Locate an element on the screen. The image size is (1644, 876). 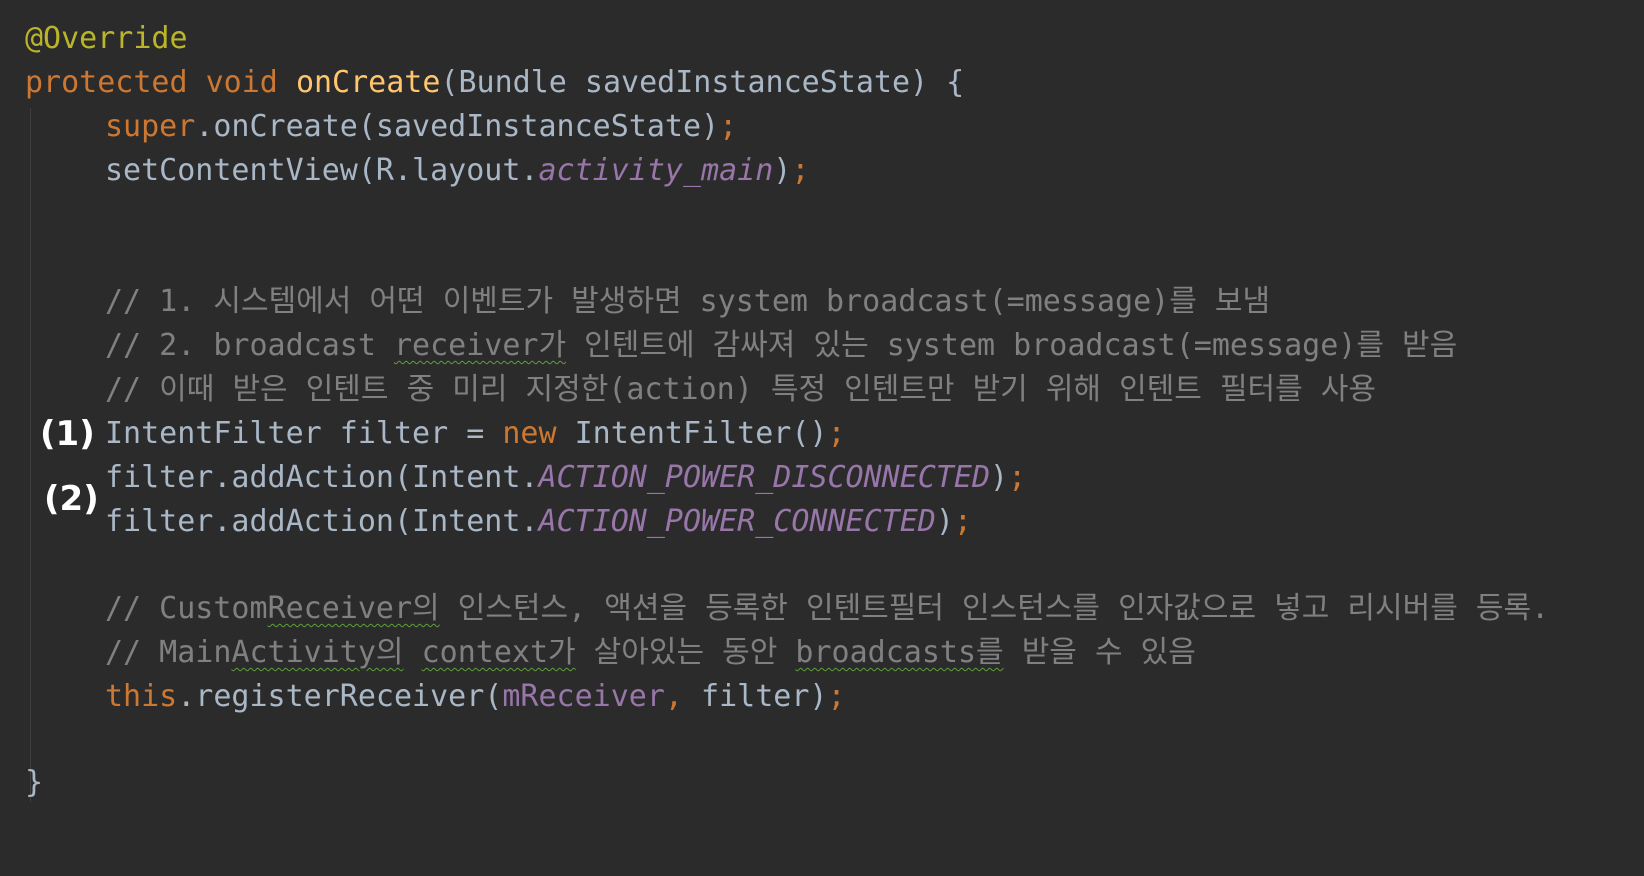
keyword-token: super is located at coordinates (150, 126).